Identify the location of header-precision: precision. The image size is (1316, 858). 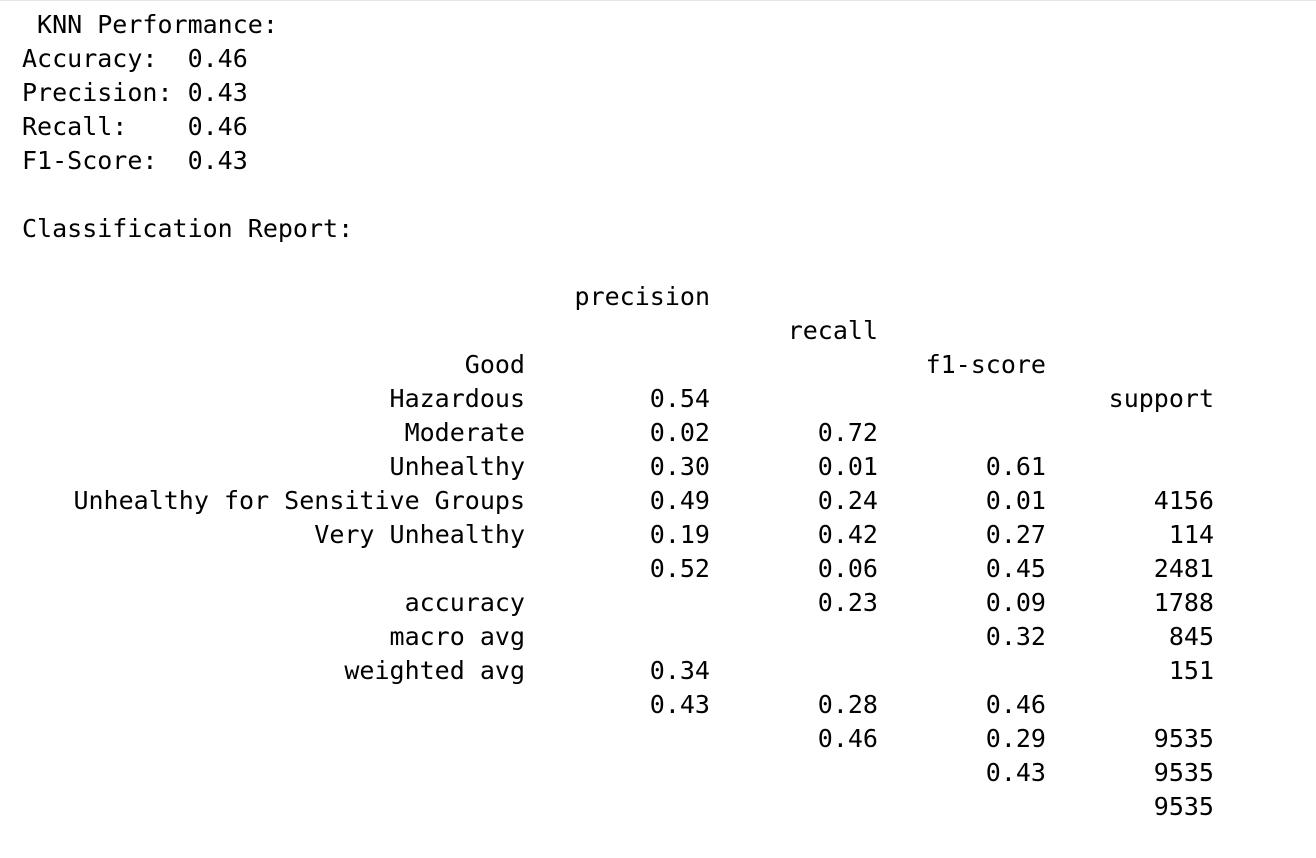
(642, 296).